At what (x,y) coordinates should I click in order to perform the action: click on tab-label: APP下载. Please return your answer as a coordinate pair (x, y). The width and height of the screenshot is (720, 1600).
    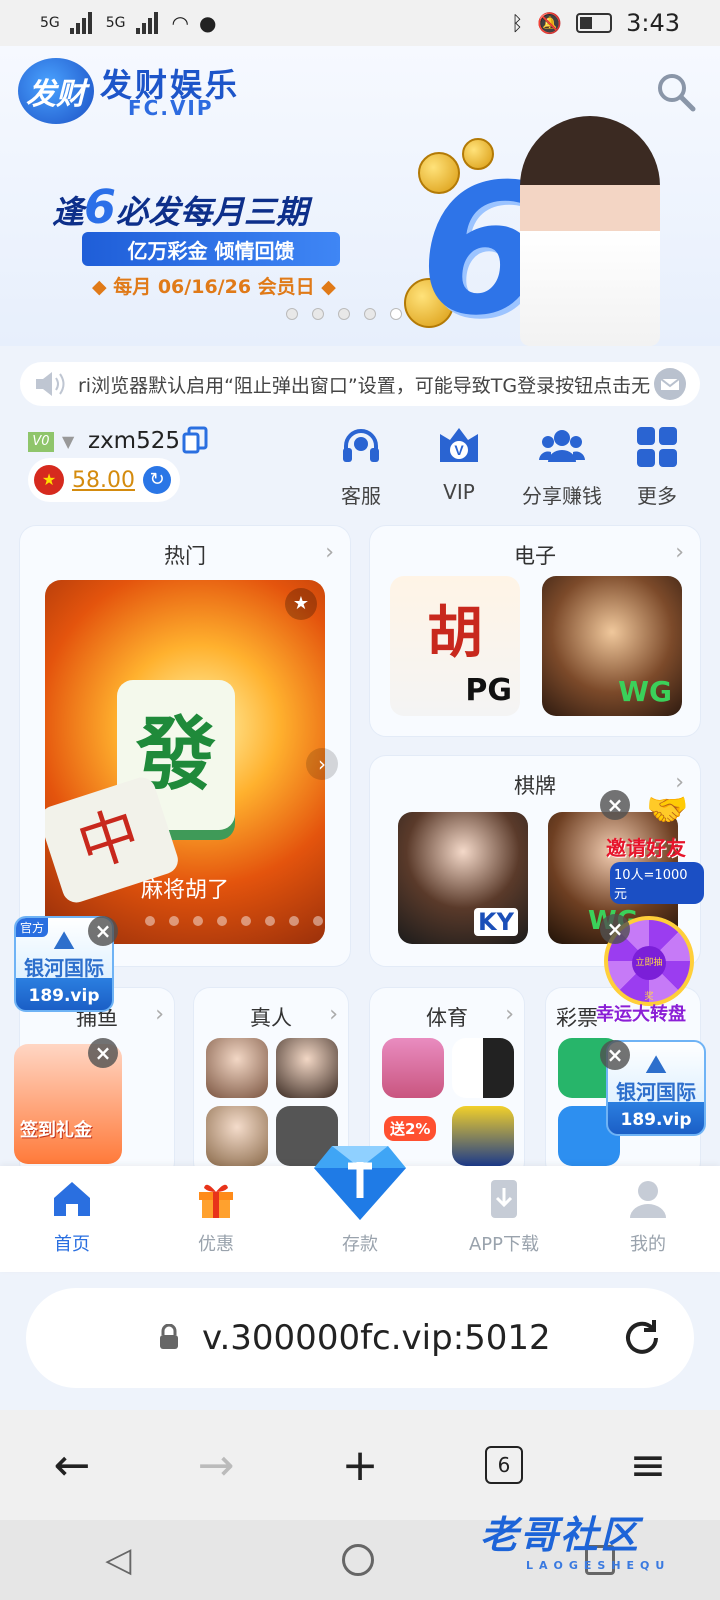
    Looking at the image, I should click on (504, 1244).